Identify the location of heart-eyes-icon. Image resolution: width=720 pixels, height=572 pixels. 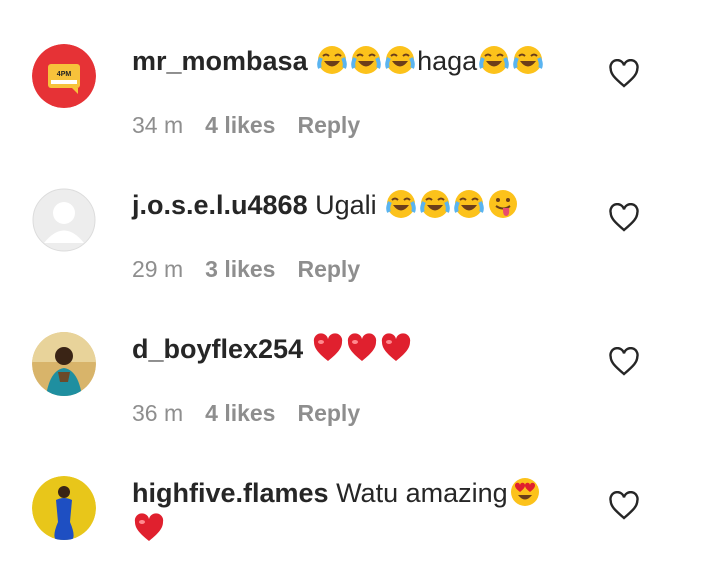
(525, 492).